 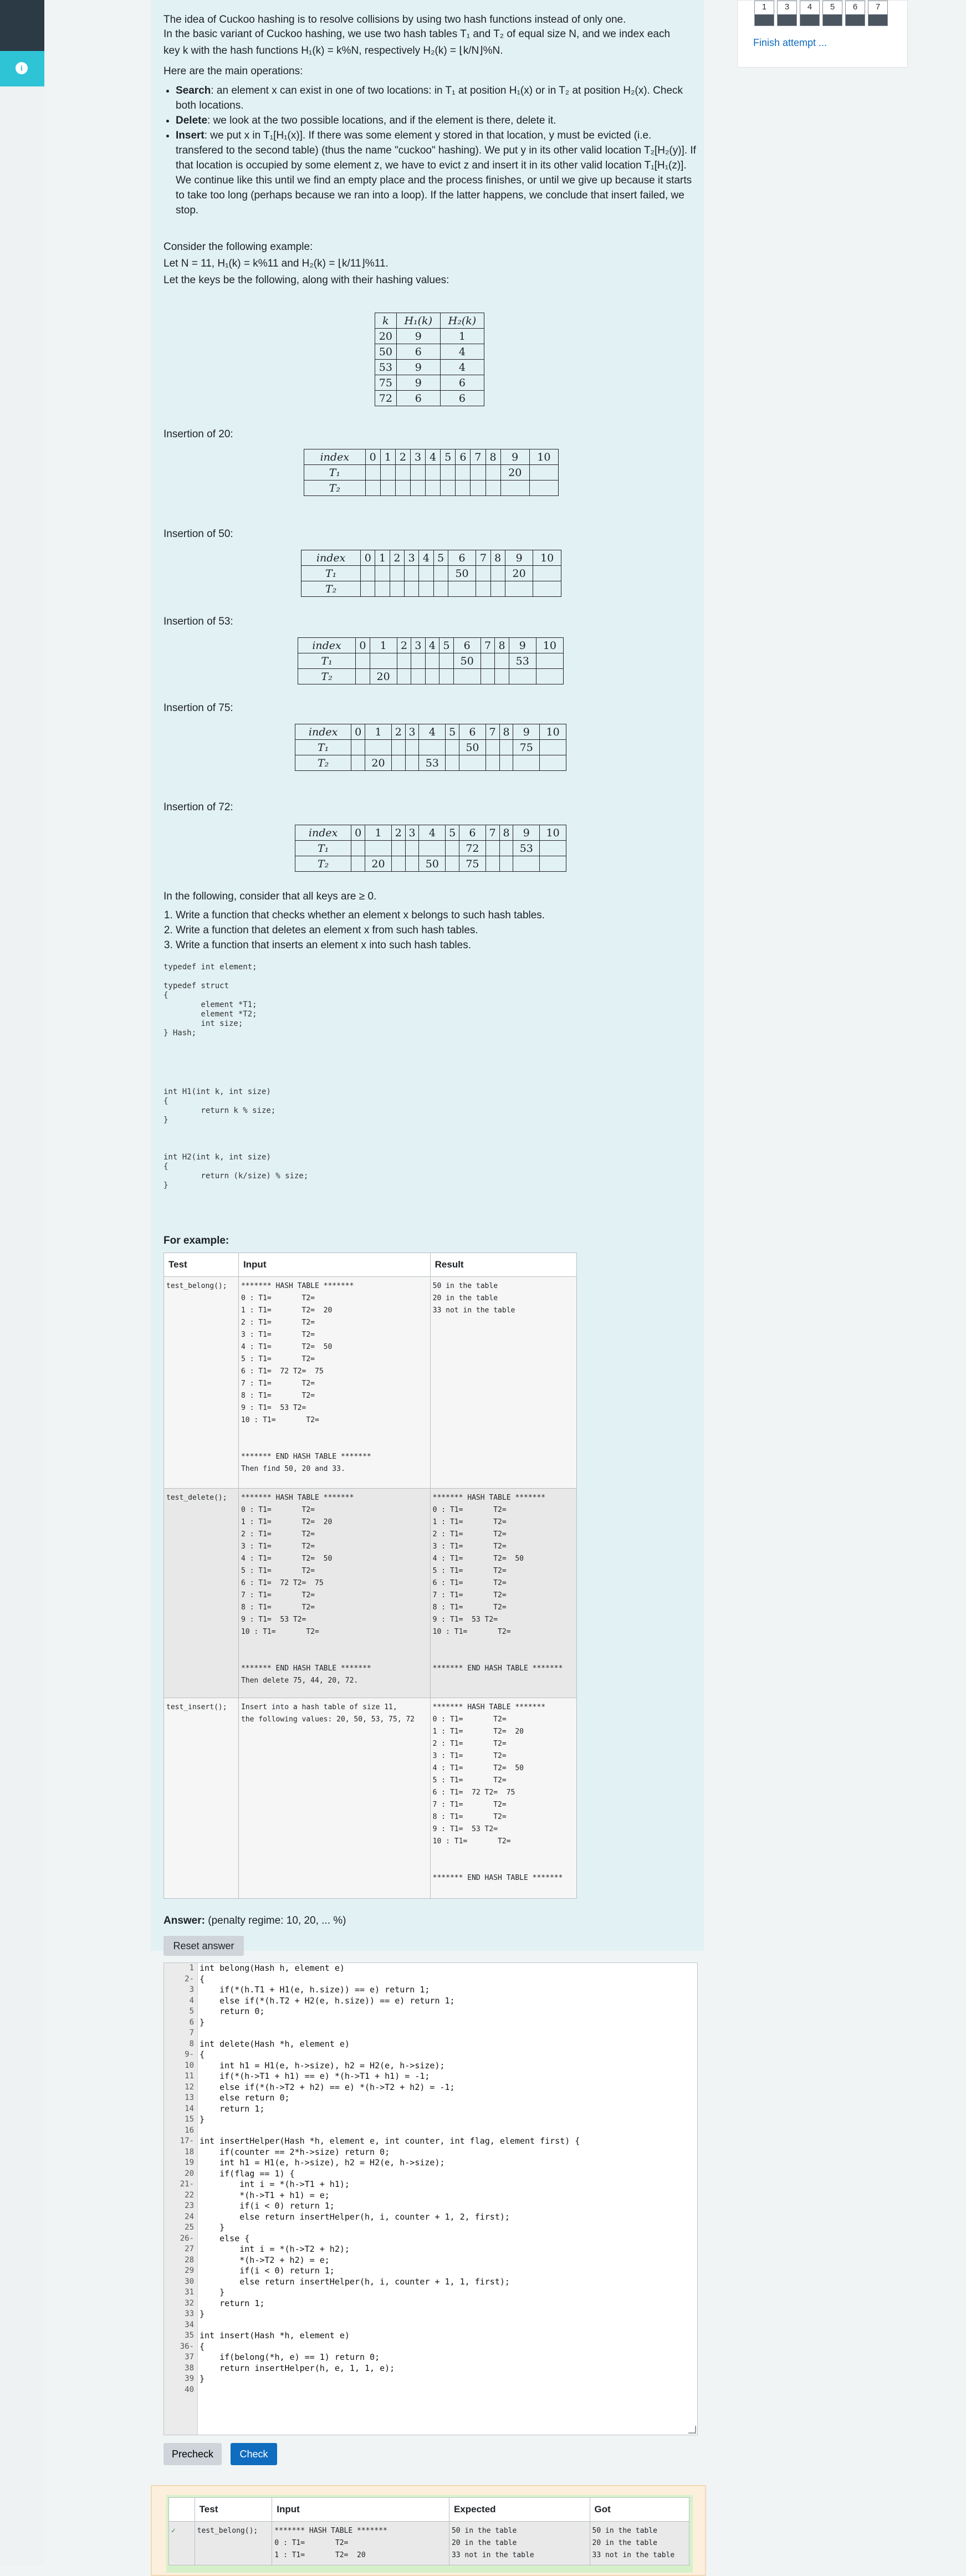 What do you see at coordinates (503, 1265) in the screenshot?
I see `example-header-cell: Result` at bounding box center [503, 1265].